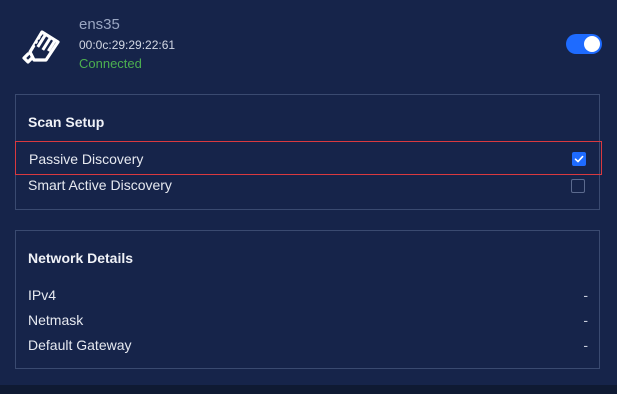  Describe the element at coordinates (41, 47) in the screenshot. I see `ethernet-plug-icon` at that location.